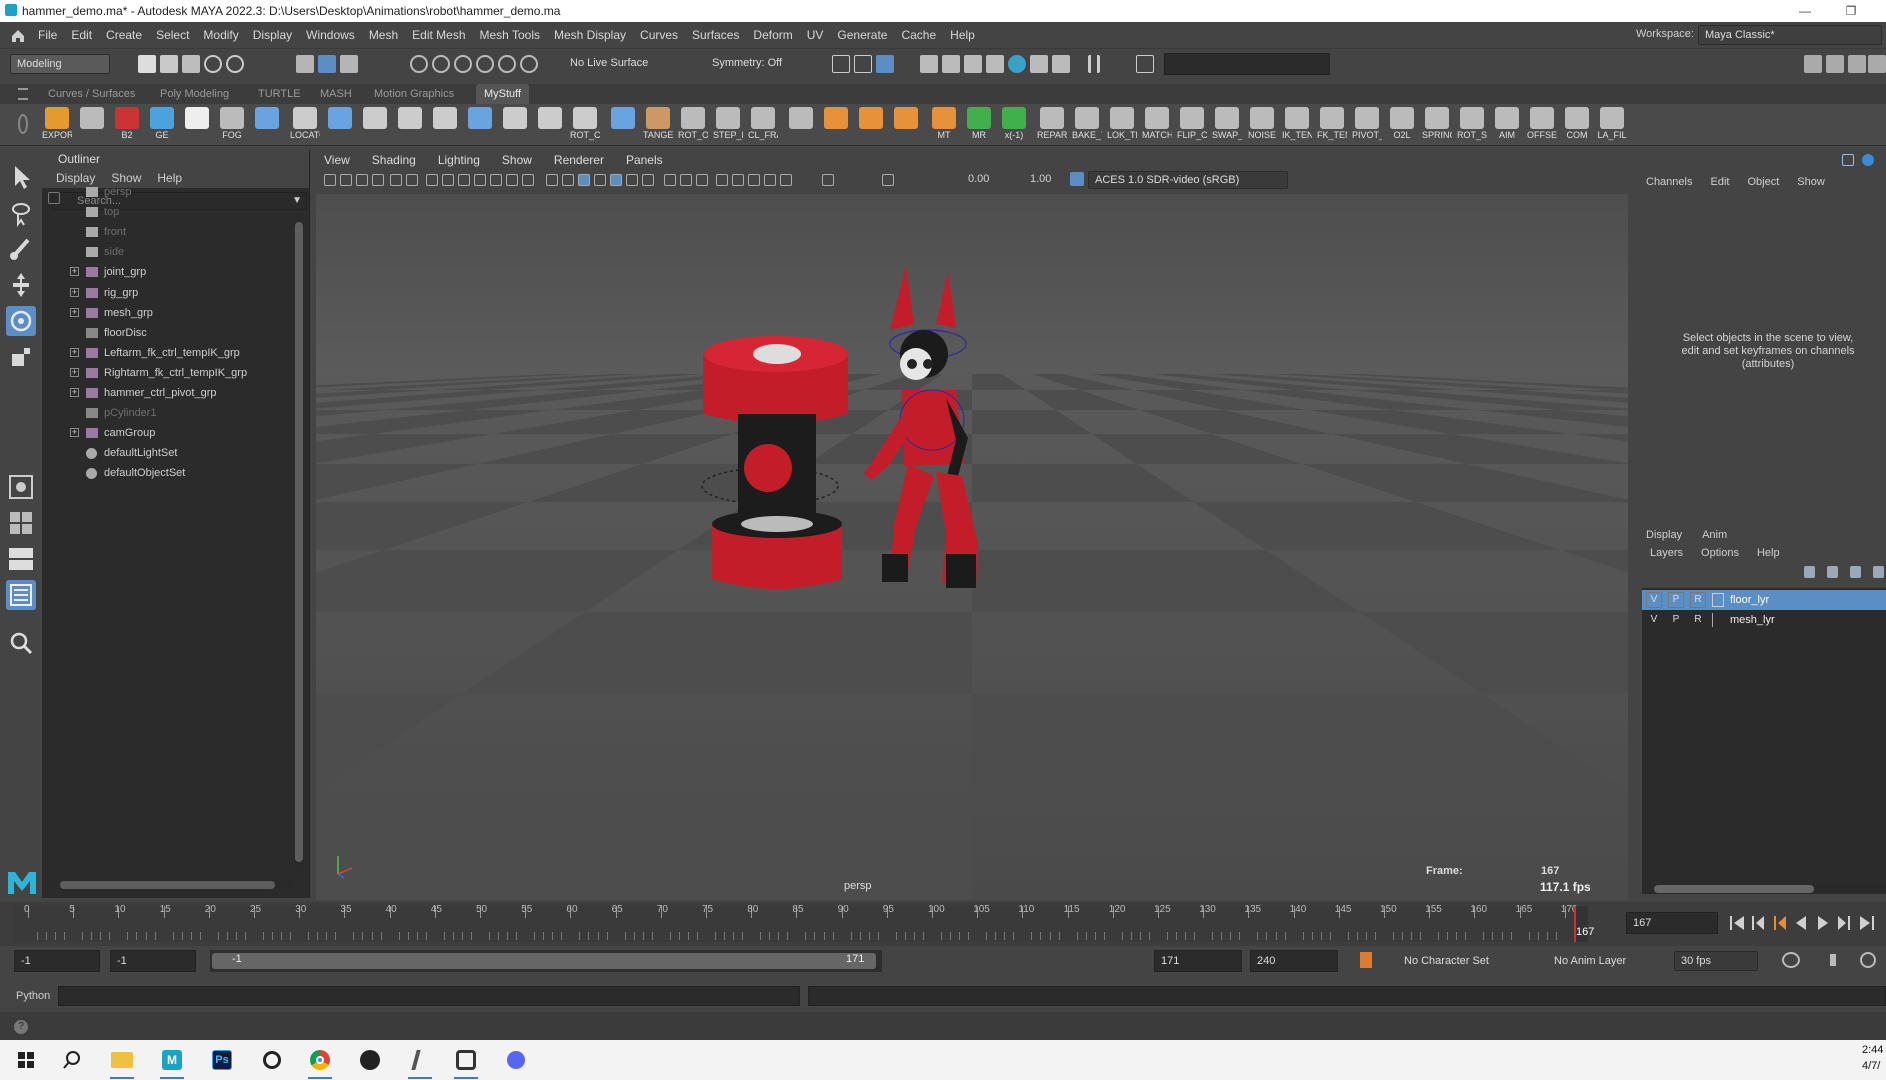 The width and height of the screenshot is (1886, 1080). I want to click on menu-edit-mesh: Edit Mesh, so click(438, 35).